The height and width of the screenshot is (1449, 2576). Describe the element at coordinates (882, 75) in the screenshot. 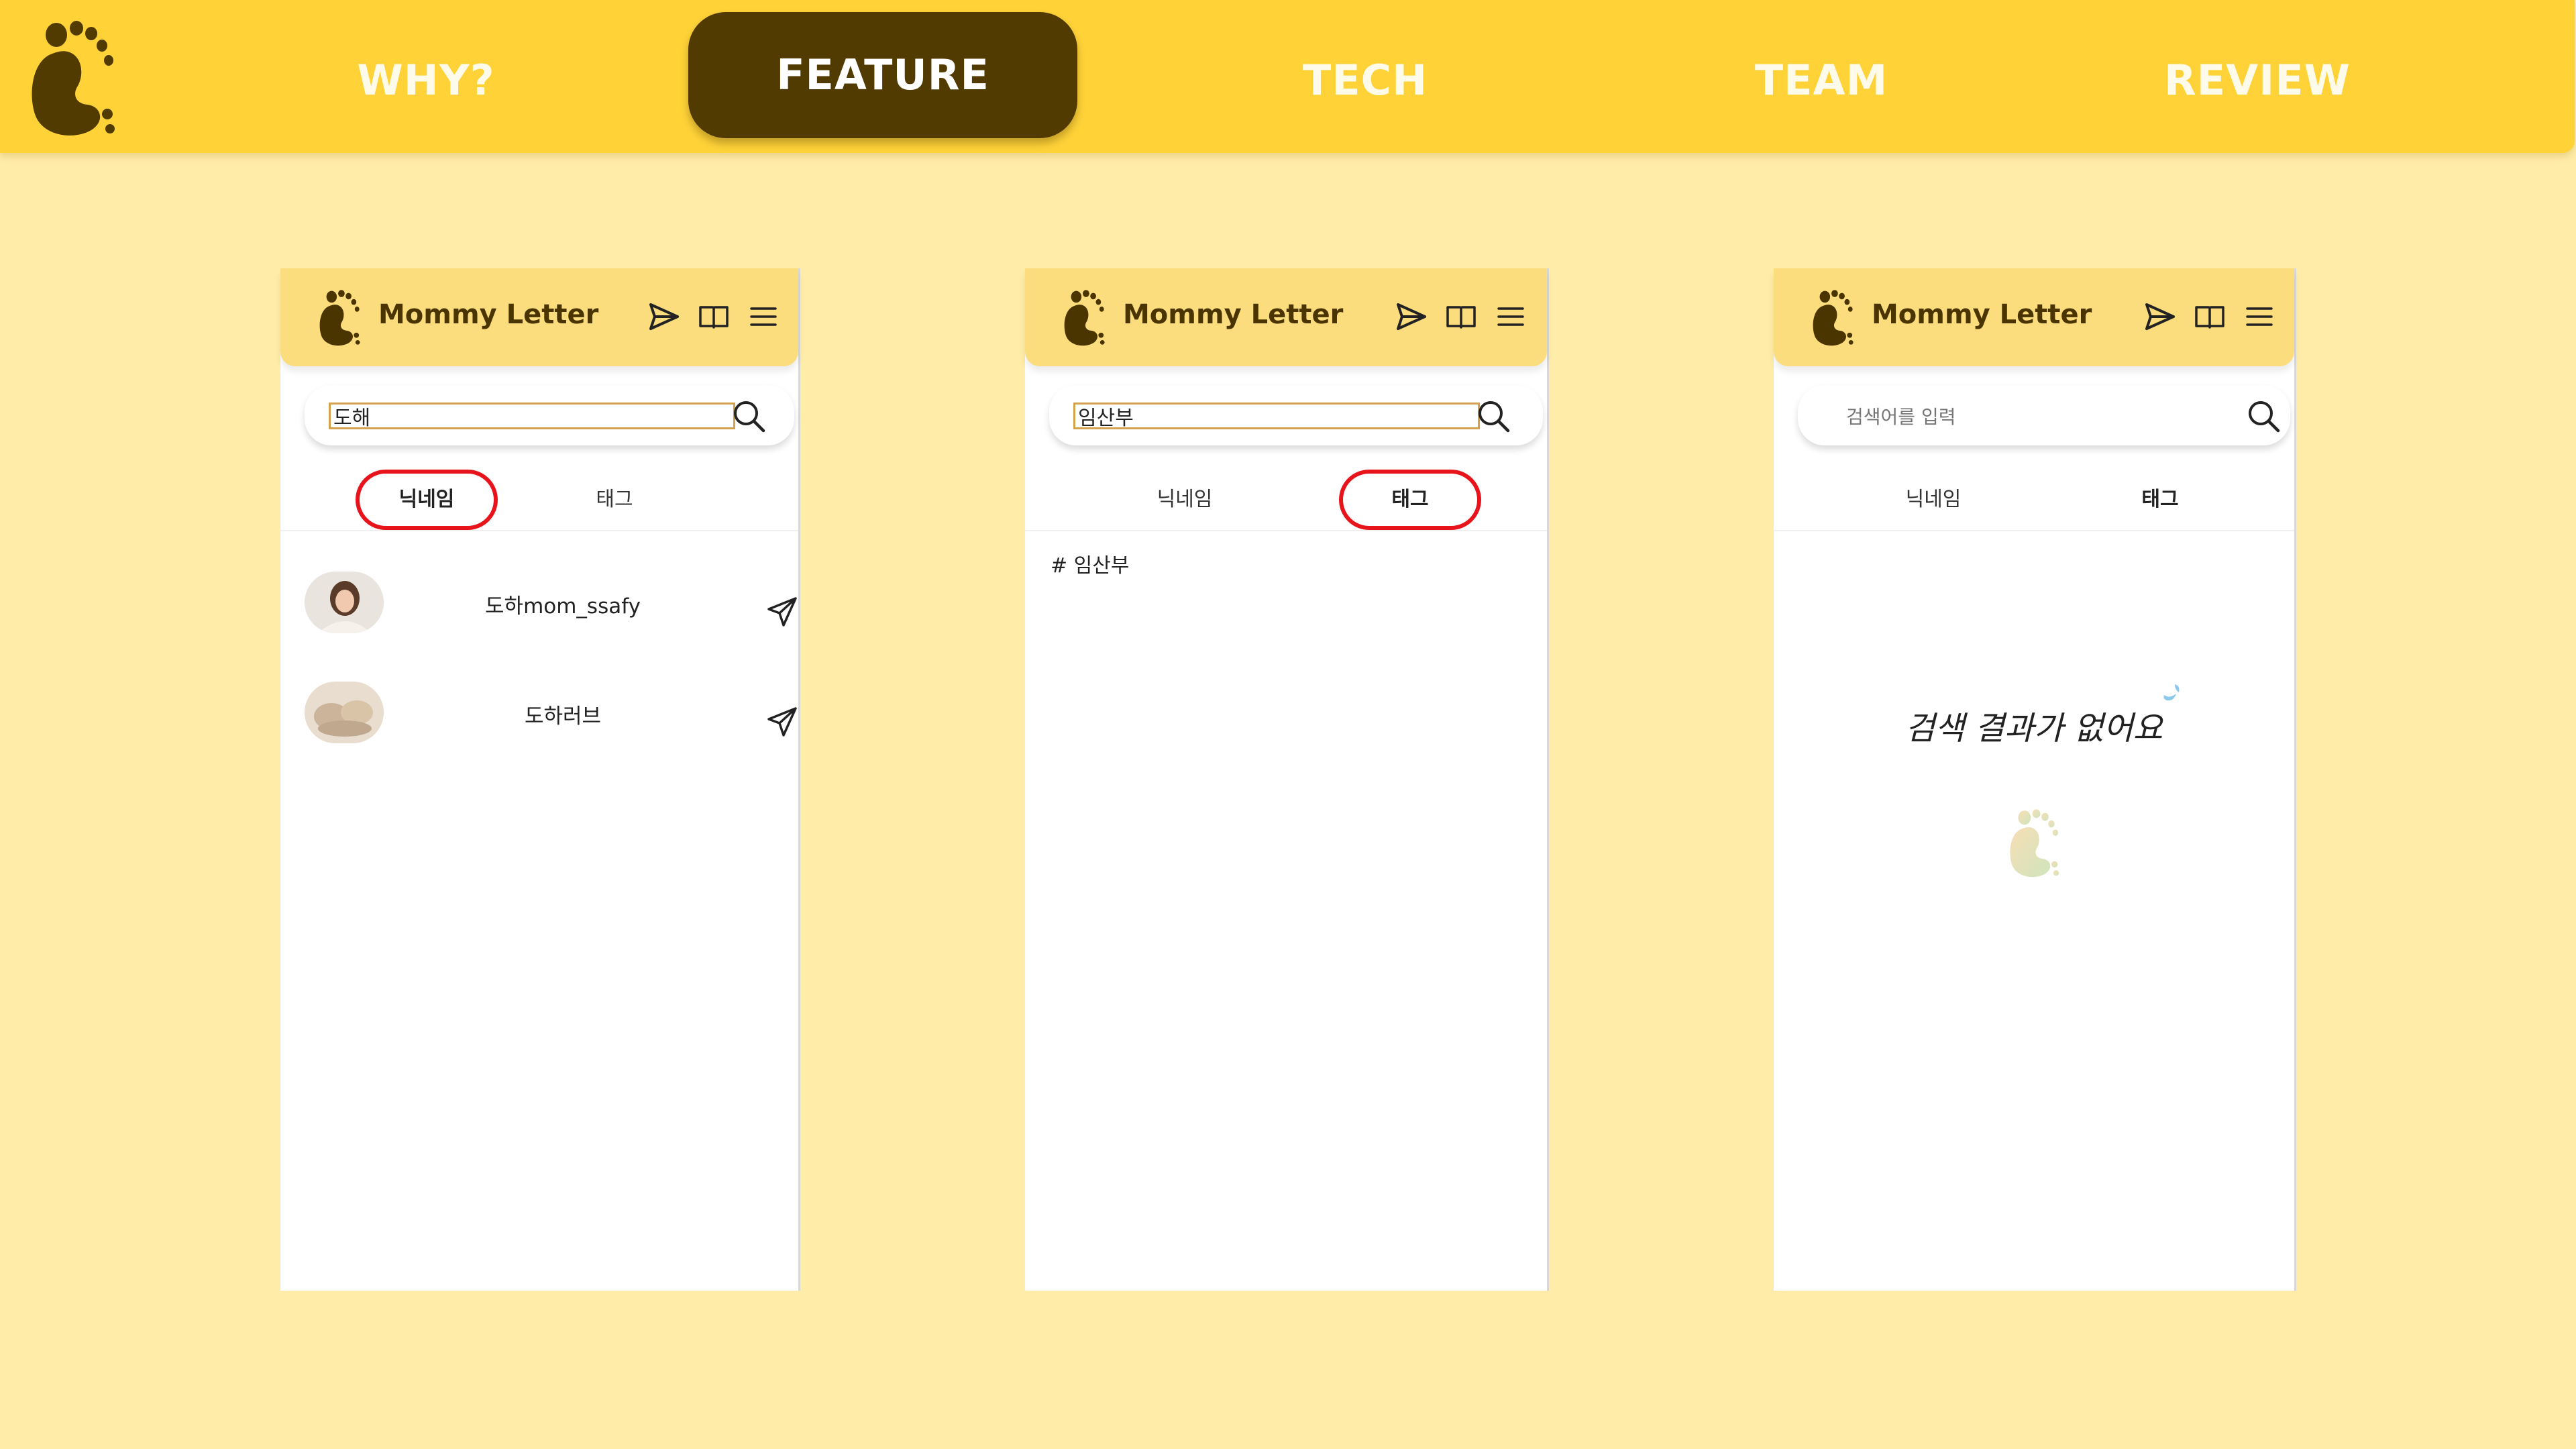

I see `nav-feature: FEATURE` at that location.